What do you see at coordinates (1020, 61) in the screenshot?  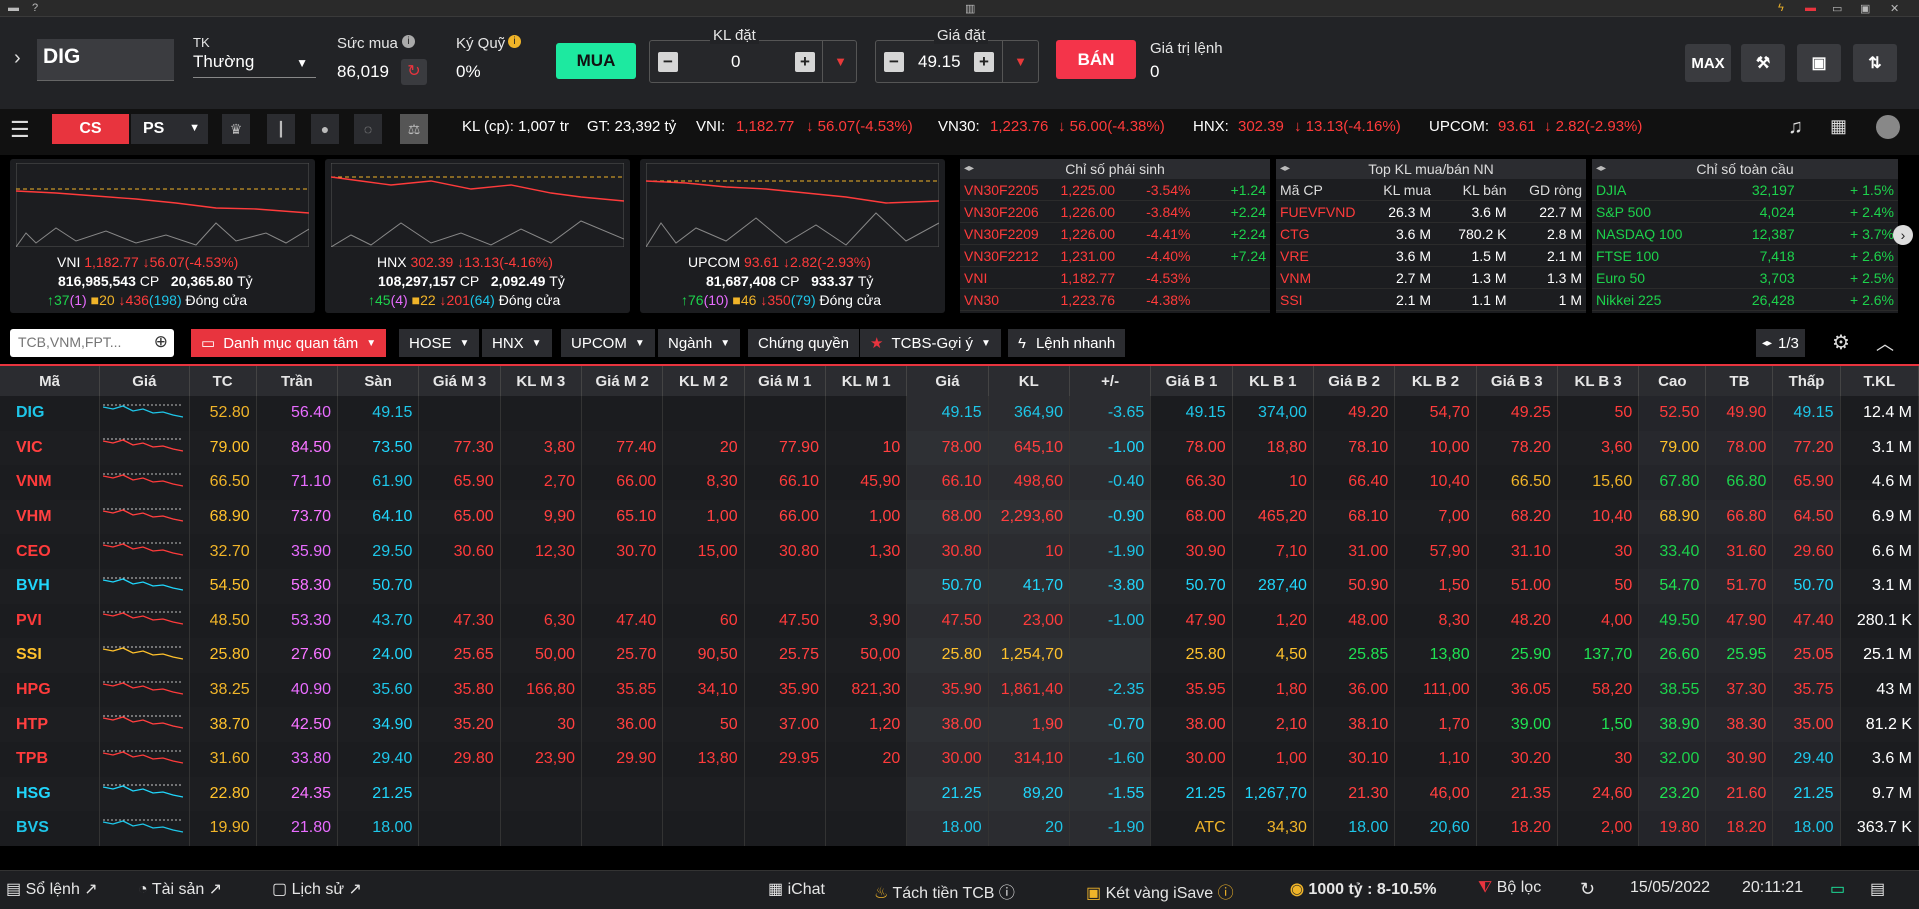 I see `price-dropdown-icon: ▼` at bounding box center [1020, 61].